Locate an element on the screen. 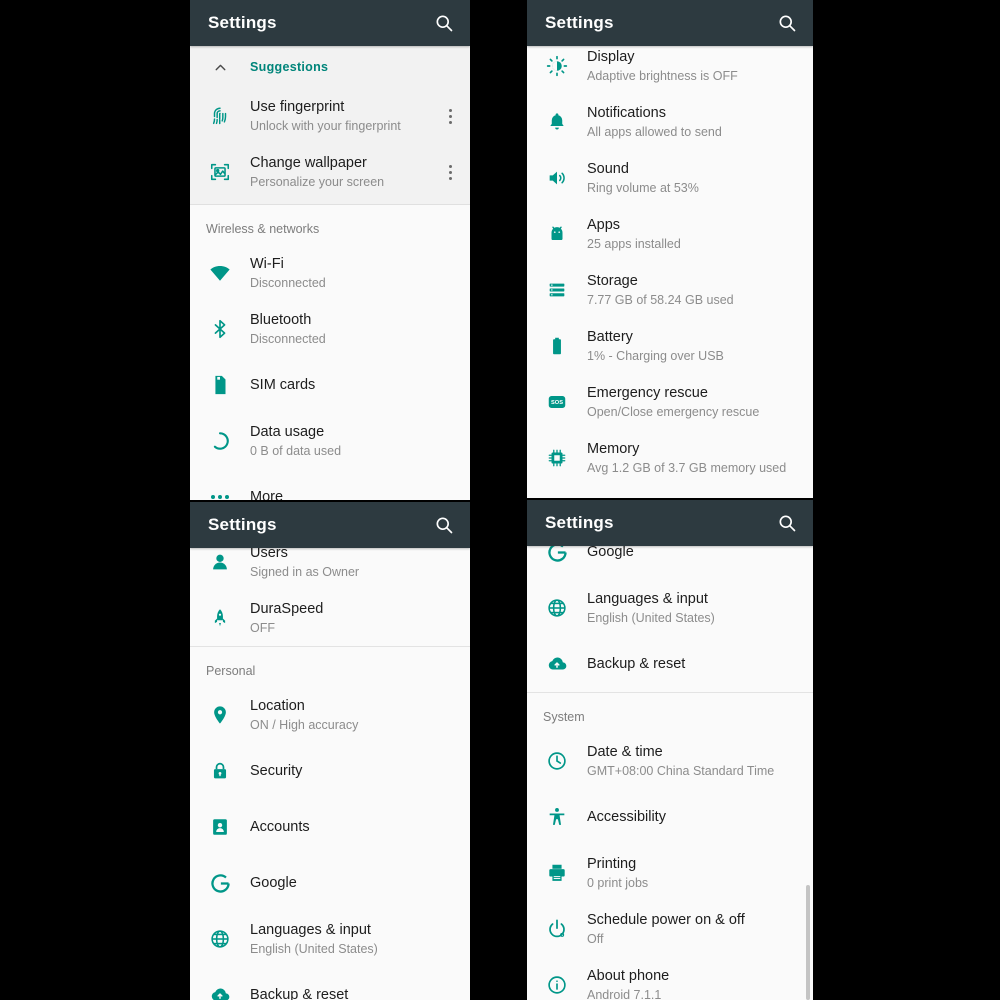 The width and height of the screenshot is (1000, 1000). list-item-title: Emergency rescue is located at coordinates (647, 392).